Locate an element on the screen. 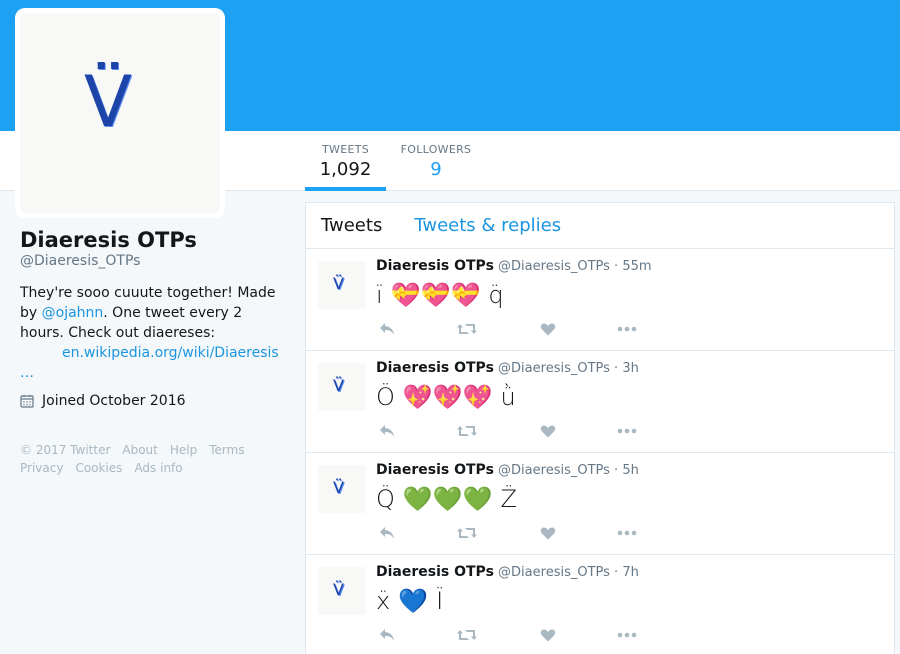 The height and width of the screenshot is (654, 900). stat-followers: FOLLOWERS 9 is located at coordinates (436, 161).